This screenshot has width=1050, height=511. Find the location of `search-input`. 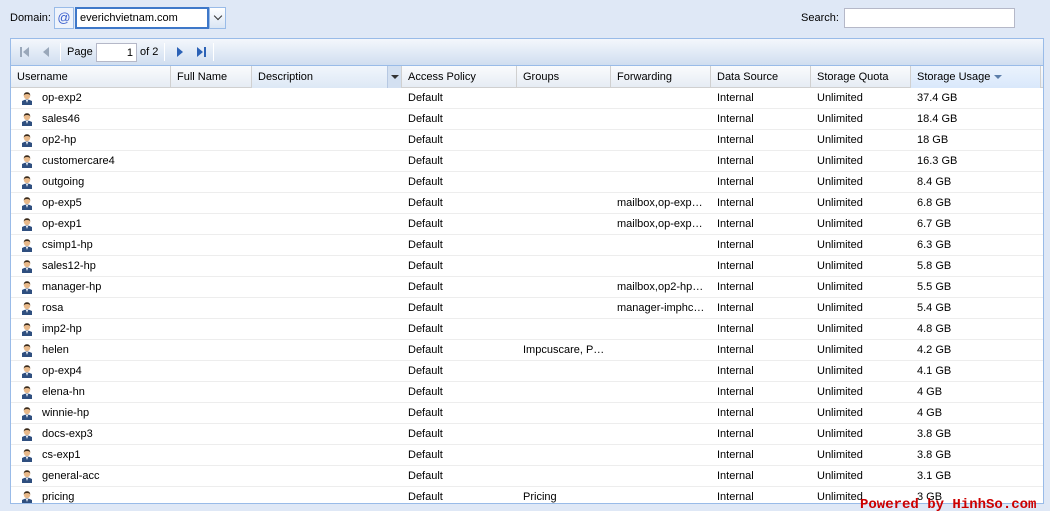

search-input is located at coordinates (929, 18).